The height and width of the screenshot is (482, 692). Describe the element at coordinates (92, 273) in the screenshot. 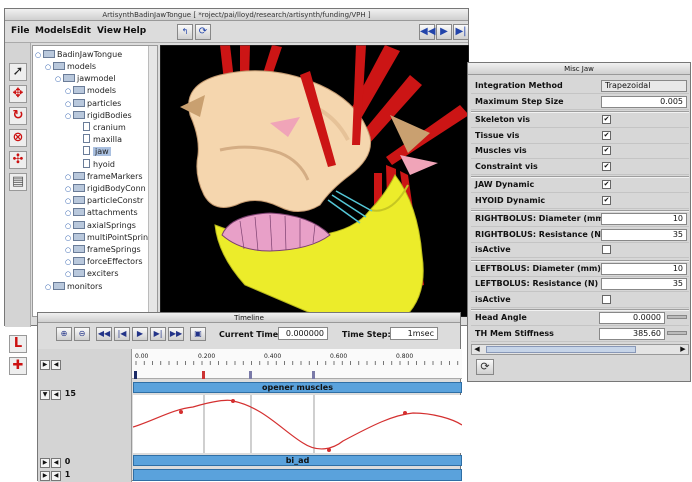

I see `tree-item: ○ exciters` at that location.